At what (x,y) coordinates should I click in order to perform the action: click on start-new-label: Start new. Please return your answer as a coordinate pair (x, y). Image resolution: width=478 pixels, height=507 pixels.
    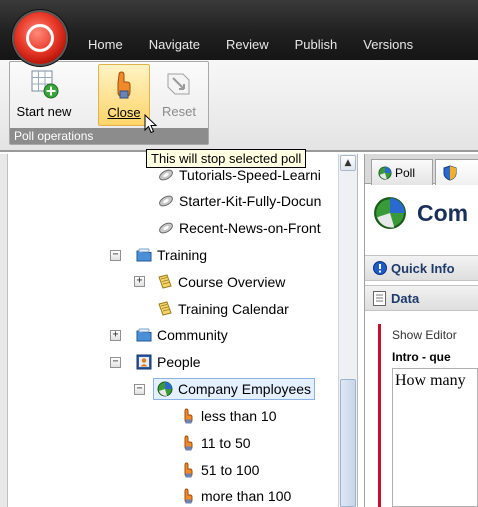
    Looking at the image, I should click on (44, 111).